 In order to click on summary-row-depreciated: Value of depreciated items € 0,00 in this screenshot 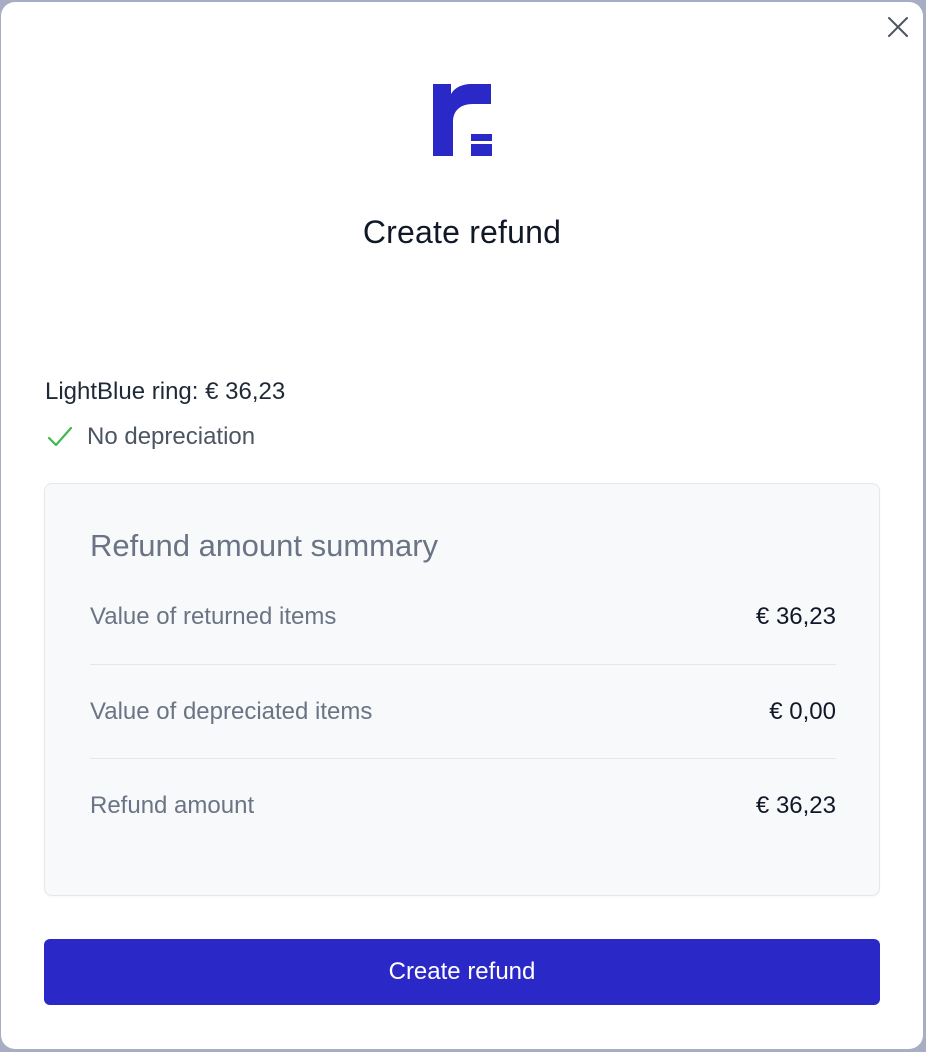, I will do `click(463, 712)`.